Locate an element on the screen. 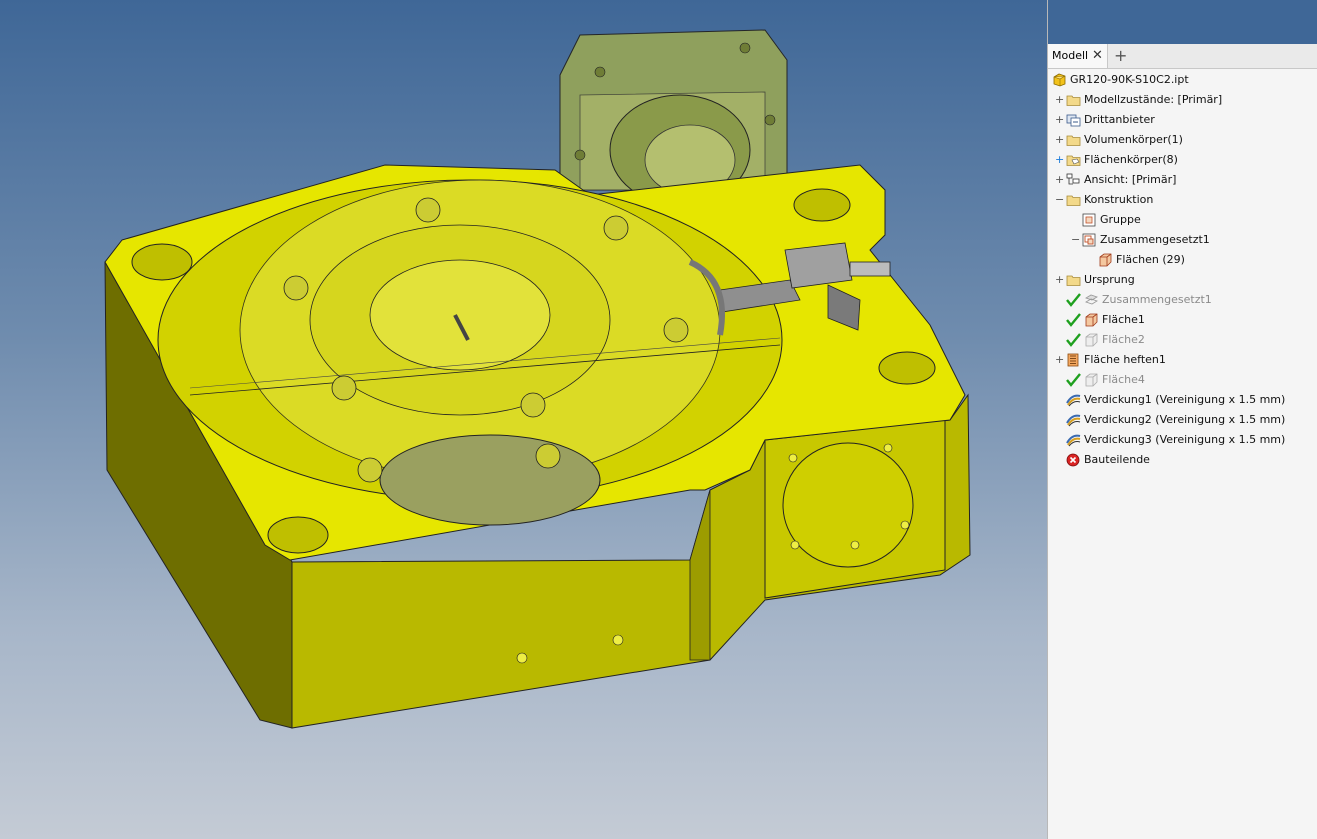 Image resolution: width=1317 pixels, height=839 pixels. tree-item: − Konstruktion is located at coordinates (1182, 200).